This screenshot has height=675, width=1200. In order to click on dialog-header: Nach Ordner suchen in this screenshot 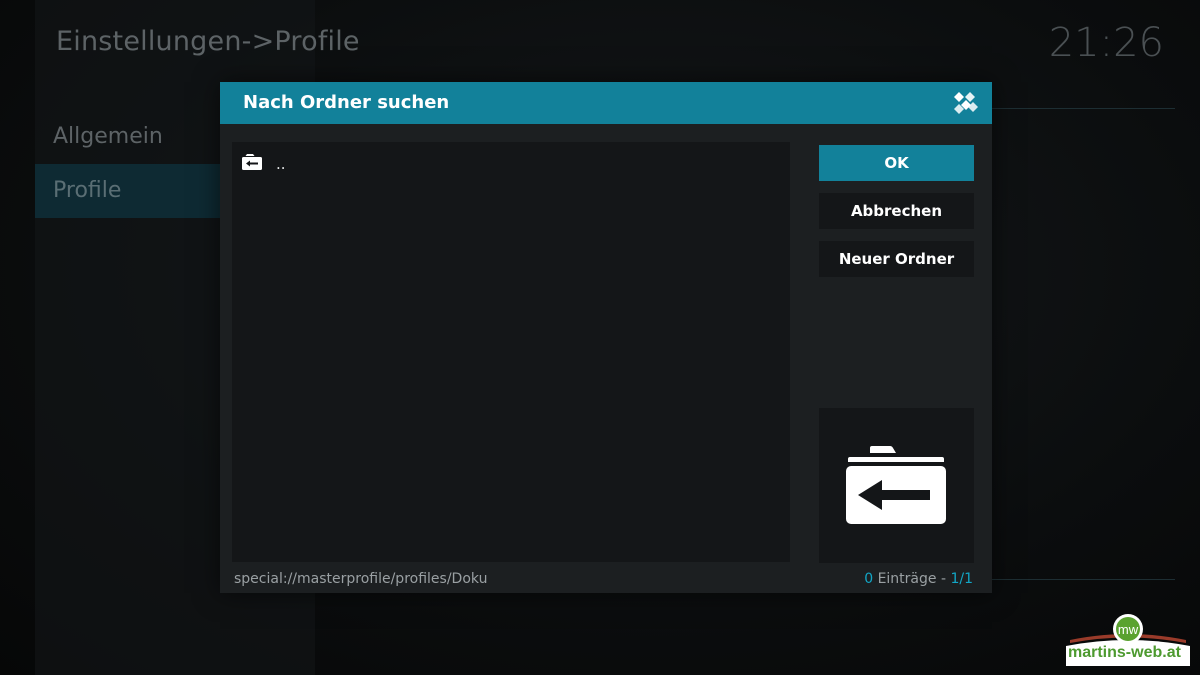, I will do `click(606, 103)`.